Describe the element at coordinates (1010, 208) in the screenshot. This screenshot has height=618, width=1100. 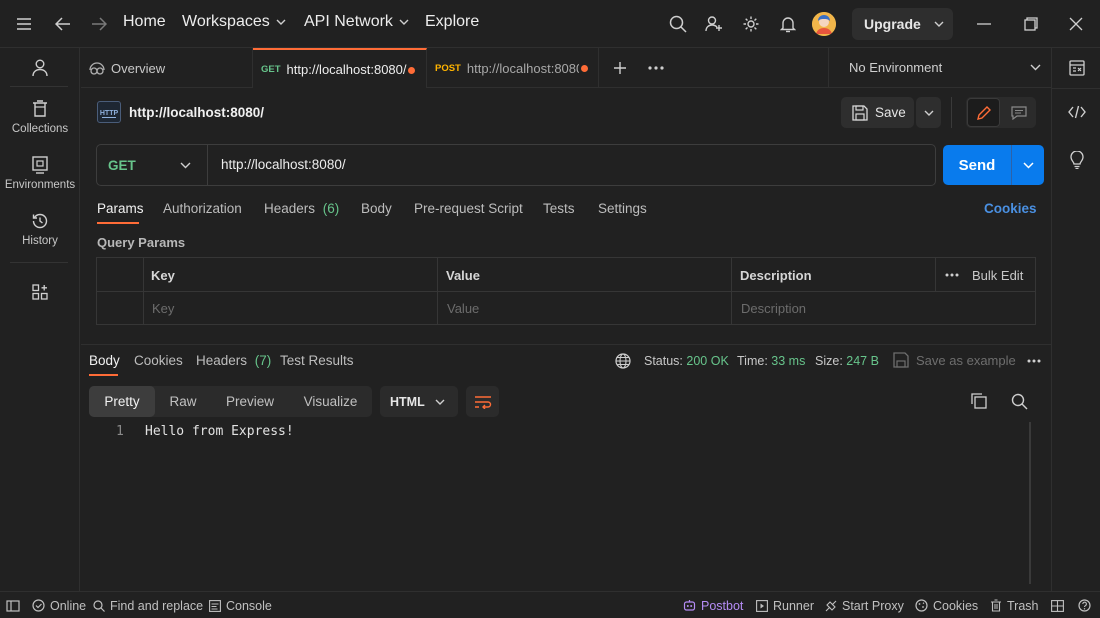
I see `cookies-link: Cookies` at that location.